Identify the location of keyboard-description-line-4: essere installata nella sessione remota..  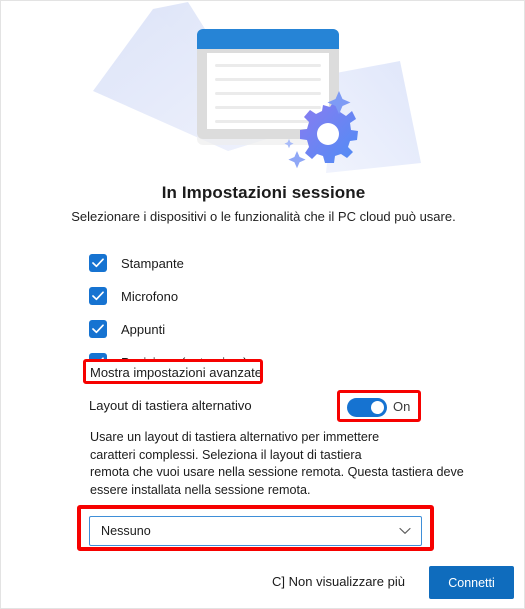
(200, 489).